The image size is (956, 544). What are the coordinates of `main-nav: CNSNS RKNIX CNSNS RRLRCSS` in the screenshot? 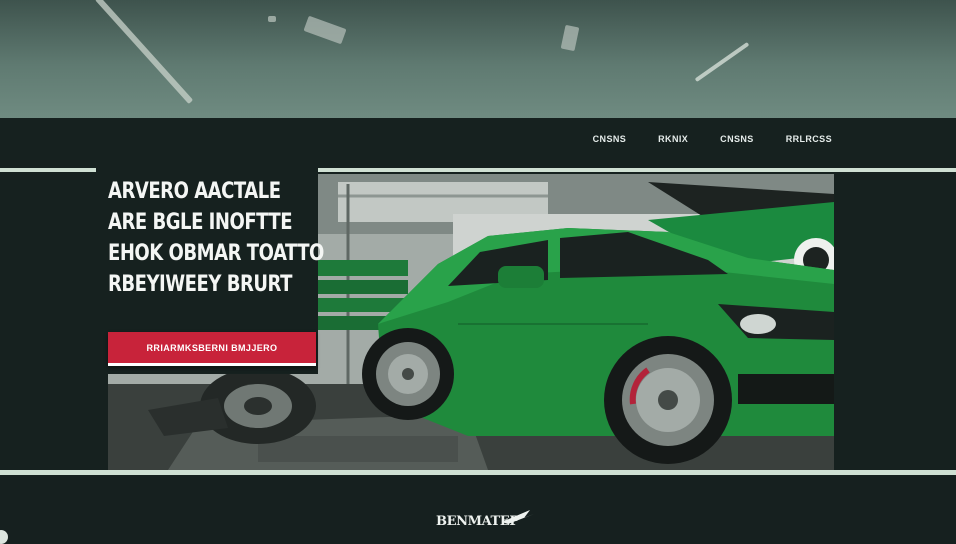 It's located at (712, 139).